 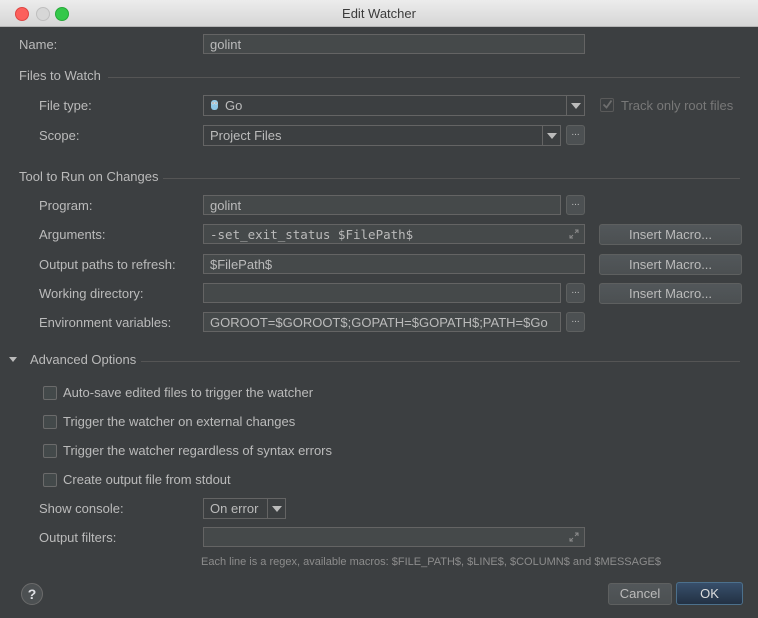 What do you see at coordinates (394, 44) in the screenshot?
I see `name-input: golint` at bounding box center [394, 44].